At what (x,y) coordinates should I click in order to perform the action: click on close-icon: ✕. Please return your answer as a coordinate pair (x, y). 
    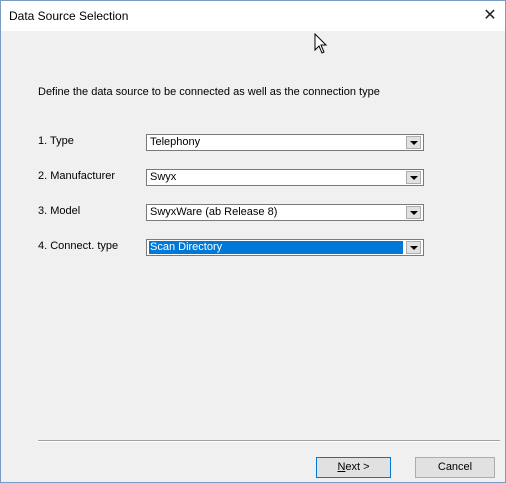
    Looking at the image, I should click on (490, 15).